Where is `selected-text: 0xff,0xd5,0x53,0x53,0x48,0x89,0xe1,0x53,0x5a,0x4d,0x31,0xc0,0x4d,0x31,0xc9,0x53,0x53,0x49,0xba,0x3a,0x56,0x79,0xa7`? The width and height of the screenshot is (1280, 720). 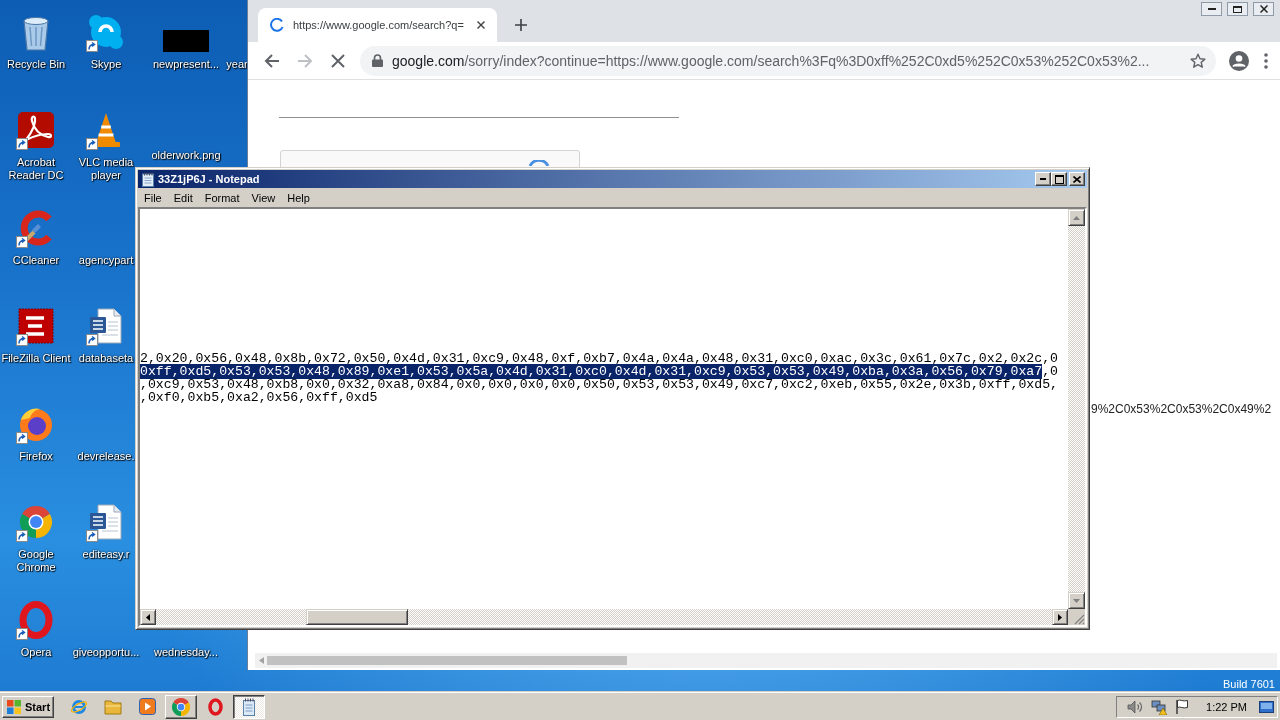 selected-text: 0xff,0xd5,0x53,0x53,0x48,0x89,0xe1,0x53,0x5a,0x4d,0x31,0xc0,0x4d,0x31,0xc9,0x53,0x53,0x49,0xba,0x3a,0x56,0x79,0xa7 is located at coordinates (591, 371).